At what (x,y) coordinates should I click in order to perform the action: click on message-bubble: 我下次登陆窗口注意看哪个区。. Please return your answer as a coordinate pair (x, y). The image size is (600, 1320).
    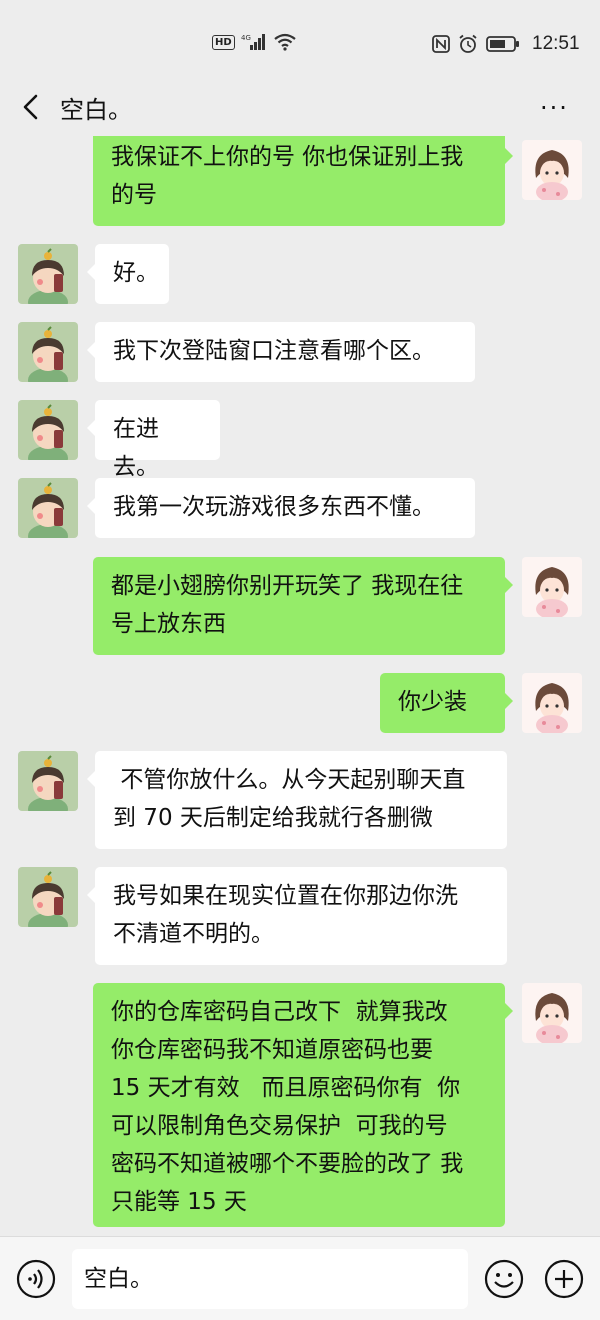
    Looking at the image, I should click on (281, 352).